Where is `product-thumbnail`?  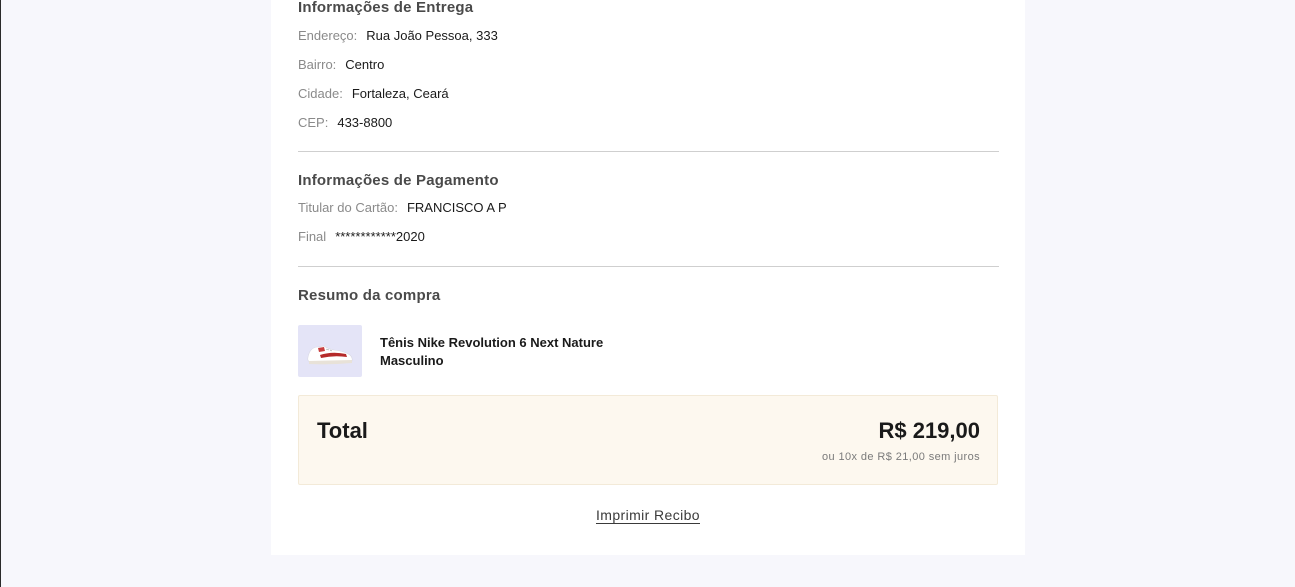
product-thumbnail is located at coordinates (330, 351).